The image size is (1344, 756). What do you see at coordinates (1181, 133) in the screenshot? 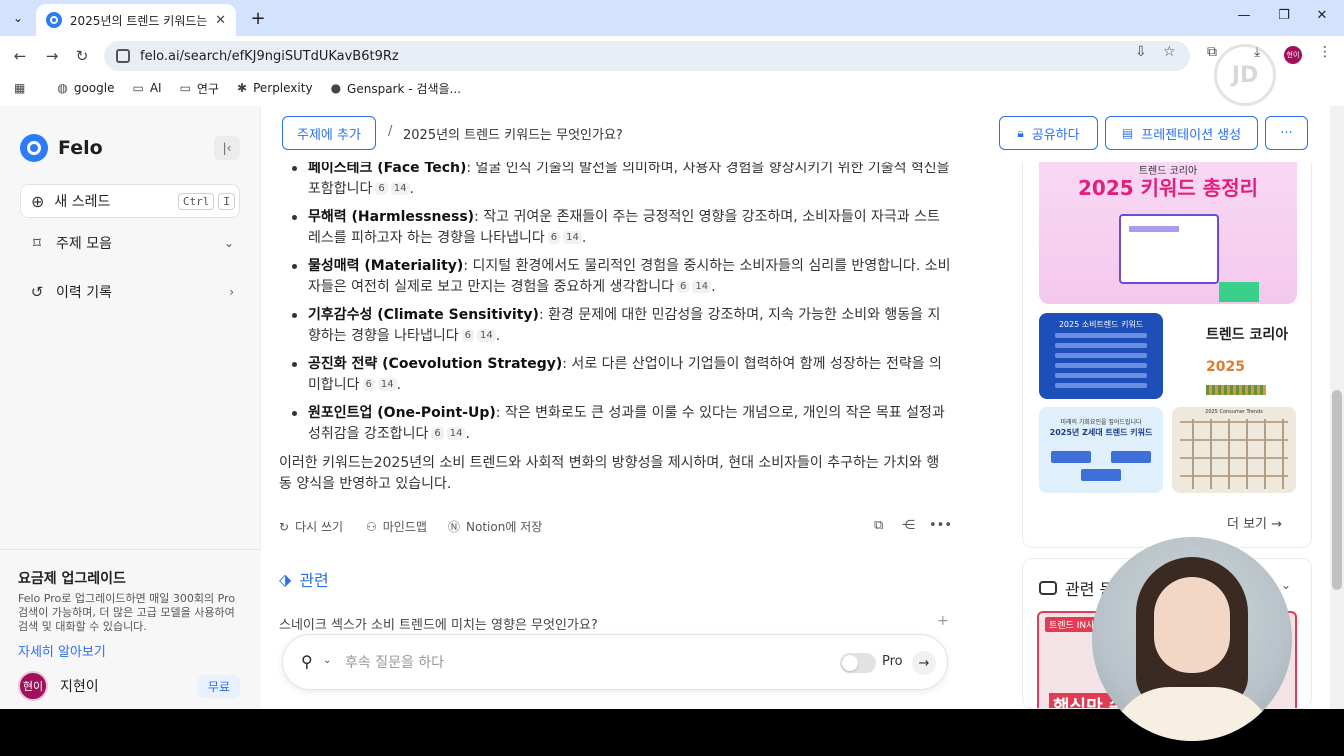
I see `create-presentation-button: ▤ 프레젠테이션 생성` at bounding box center [1181, 133].